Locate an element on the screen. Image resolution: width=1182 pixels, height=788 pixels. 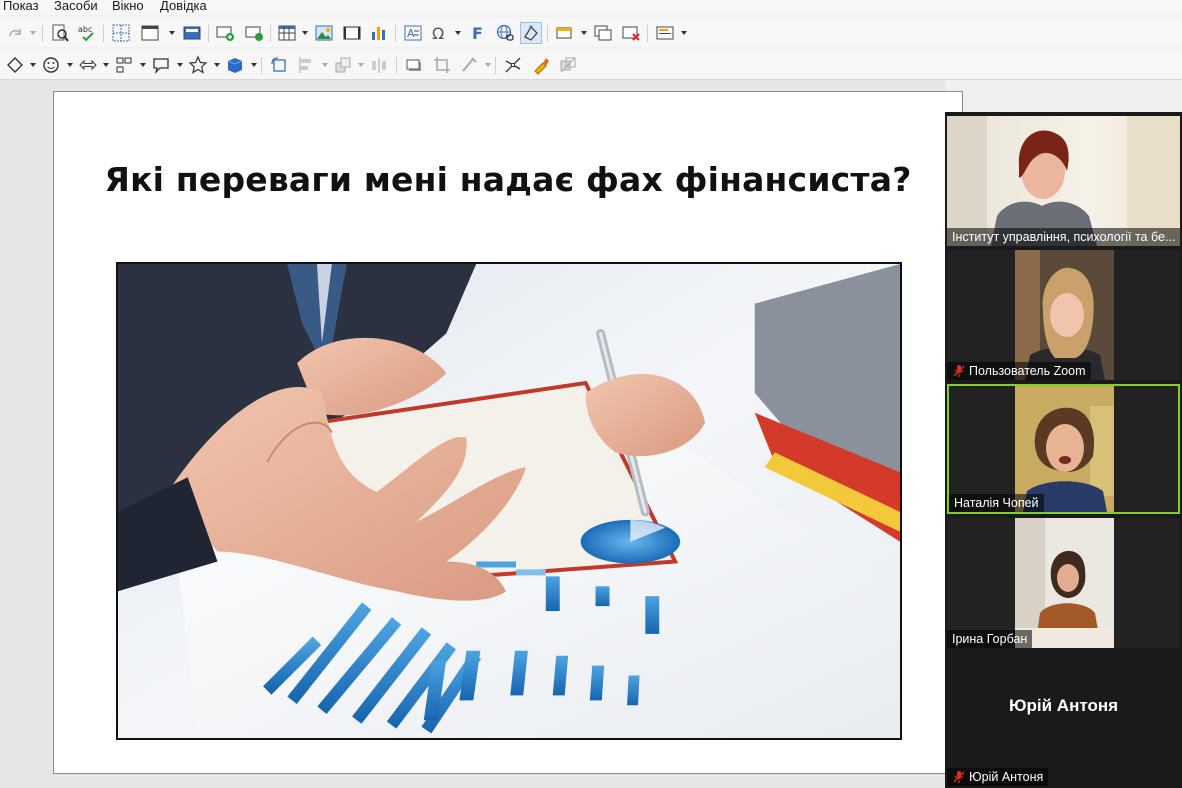
show-draw-dropdown is located at coordinates (584, 33).